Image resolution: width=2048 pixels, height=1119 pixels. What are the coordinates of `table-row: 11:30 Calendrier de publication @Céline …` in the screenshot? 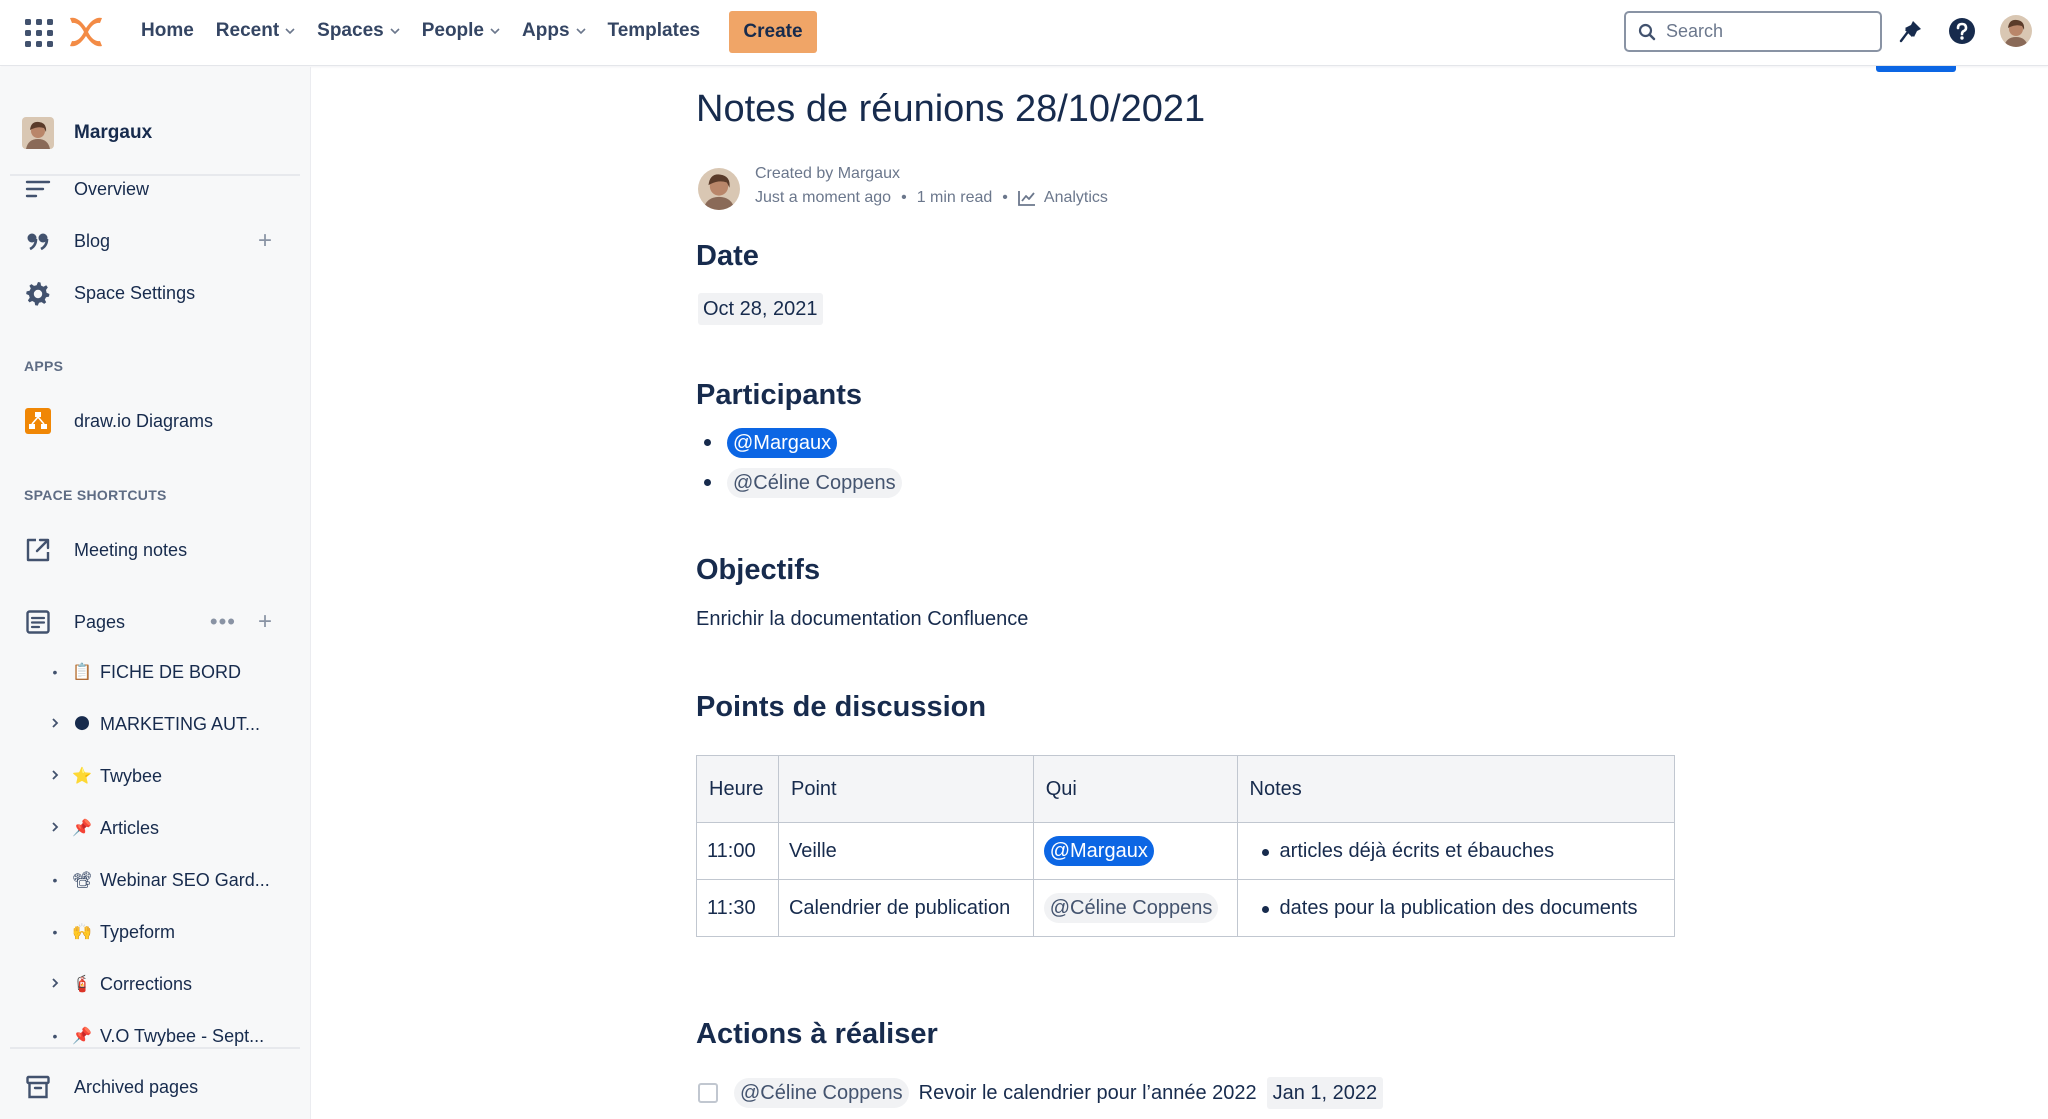 It's located at (1186, 908).